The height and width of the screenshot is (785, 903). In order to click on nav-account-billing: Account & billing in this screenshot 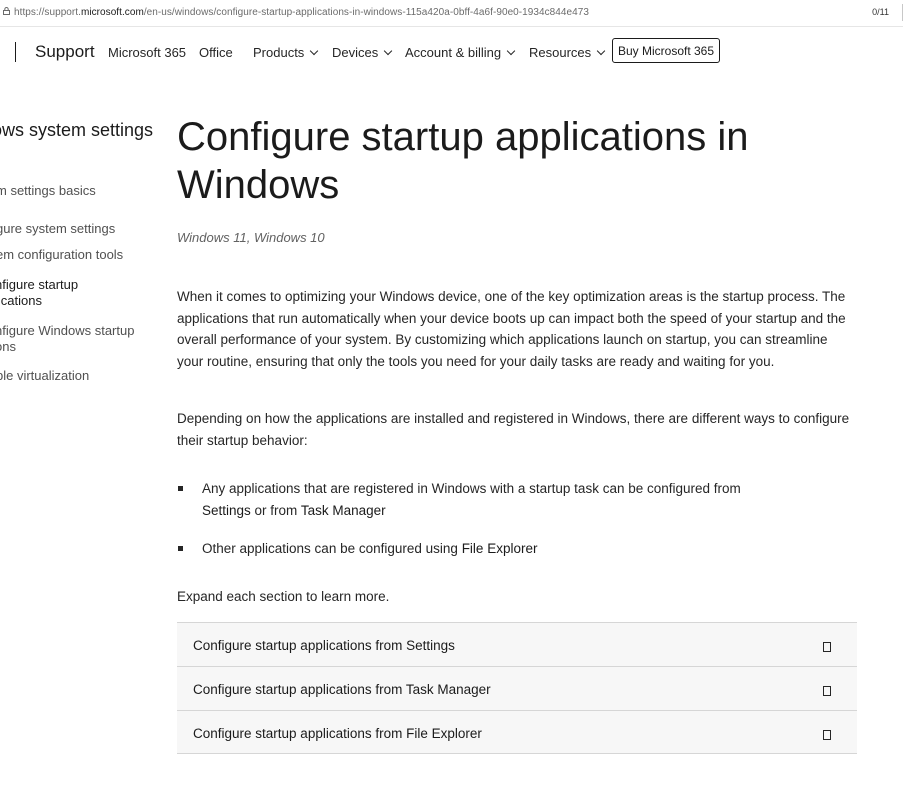, I will do `click(460, 52)`.